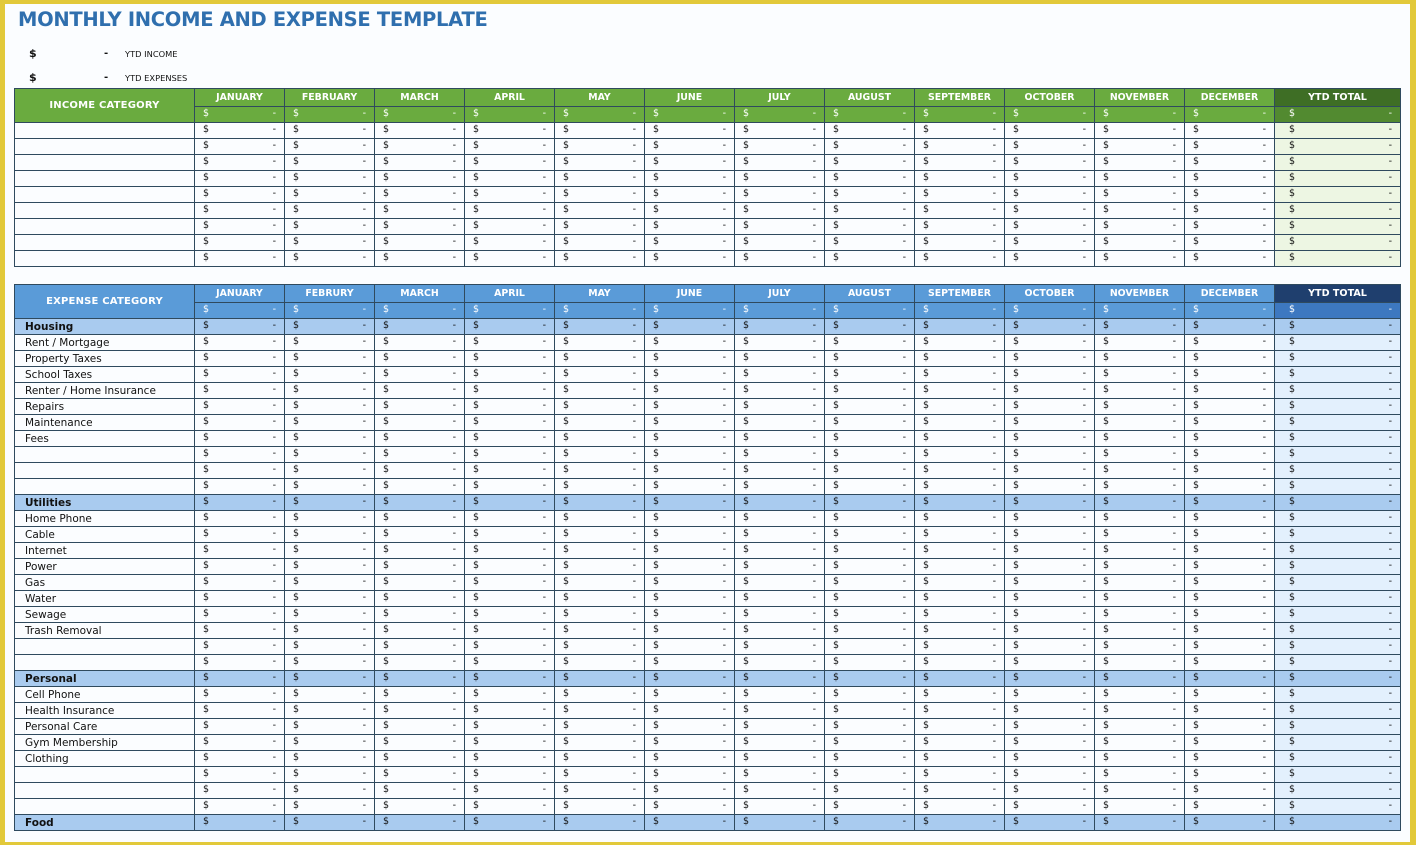 Image resolution: width=1416 pixels, height=845 pixels. What do you see at coordinates (104, 726) in the screenshot?
I see `category-label: Personal Care` at bounding box center [104, 726].